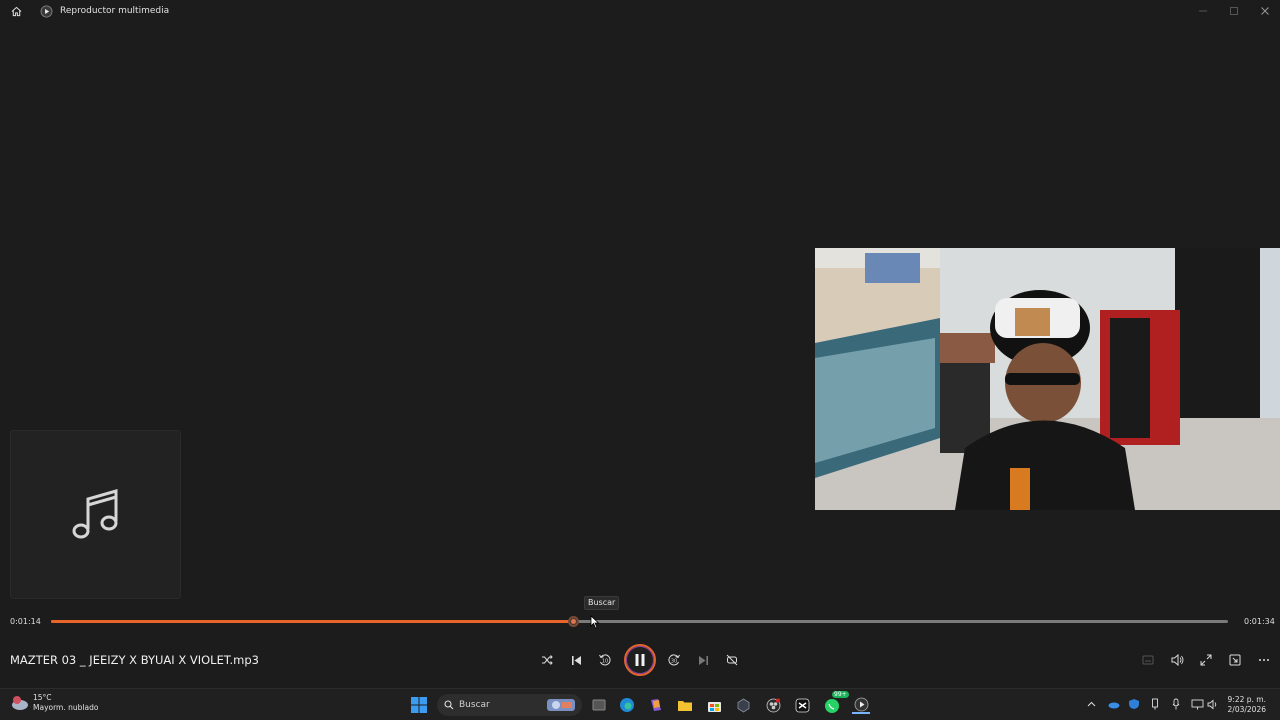 The height and width of the screenshot is (720, 1280). I want to click on minimize-icon, so click(1202, 11).